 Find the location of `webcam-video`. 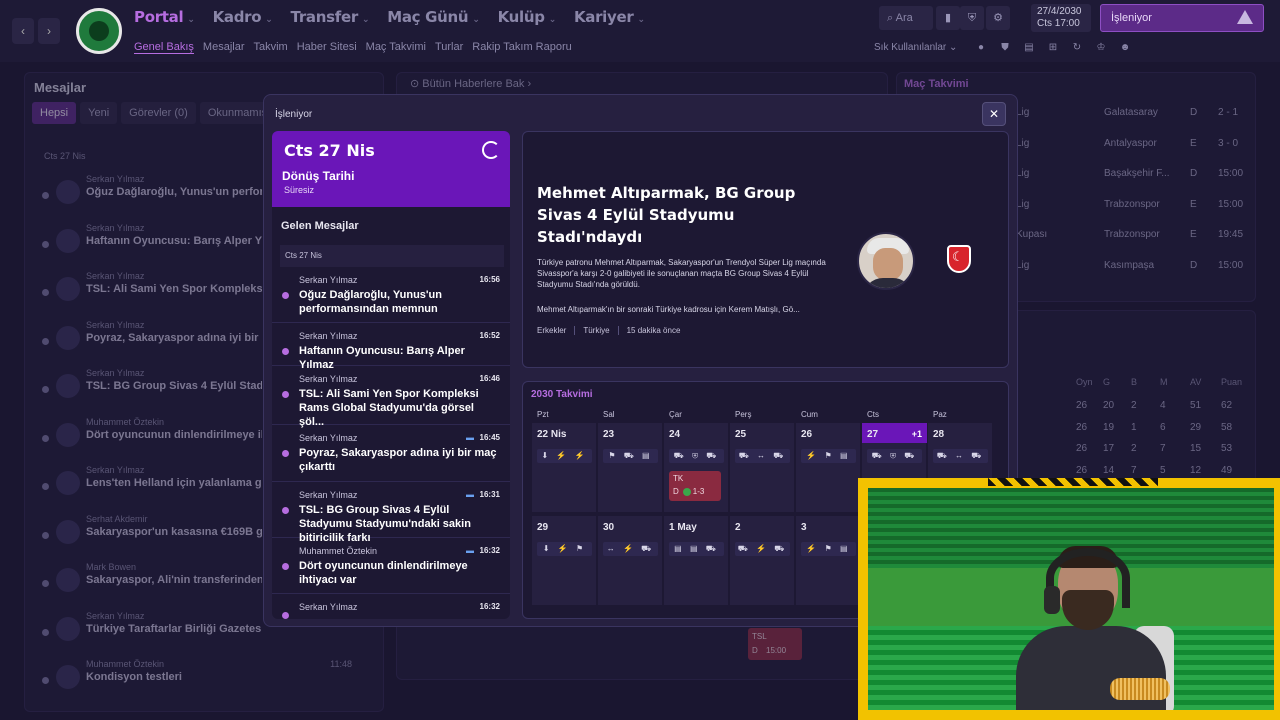

webcam-video is located at coordinates (1071, 599).